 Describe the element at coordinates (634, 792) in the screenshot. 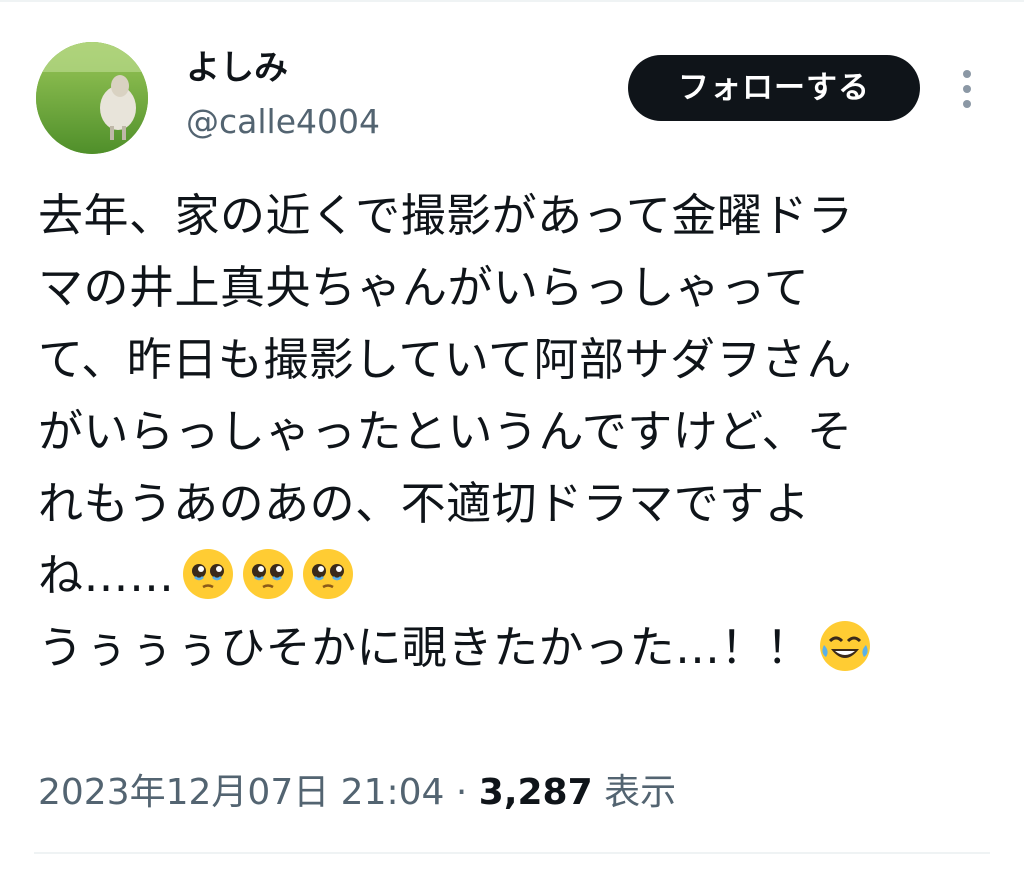

I see `views-label: 表示` at that location.